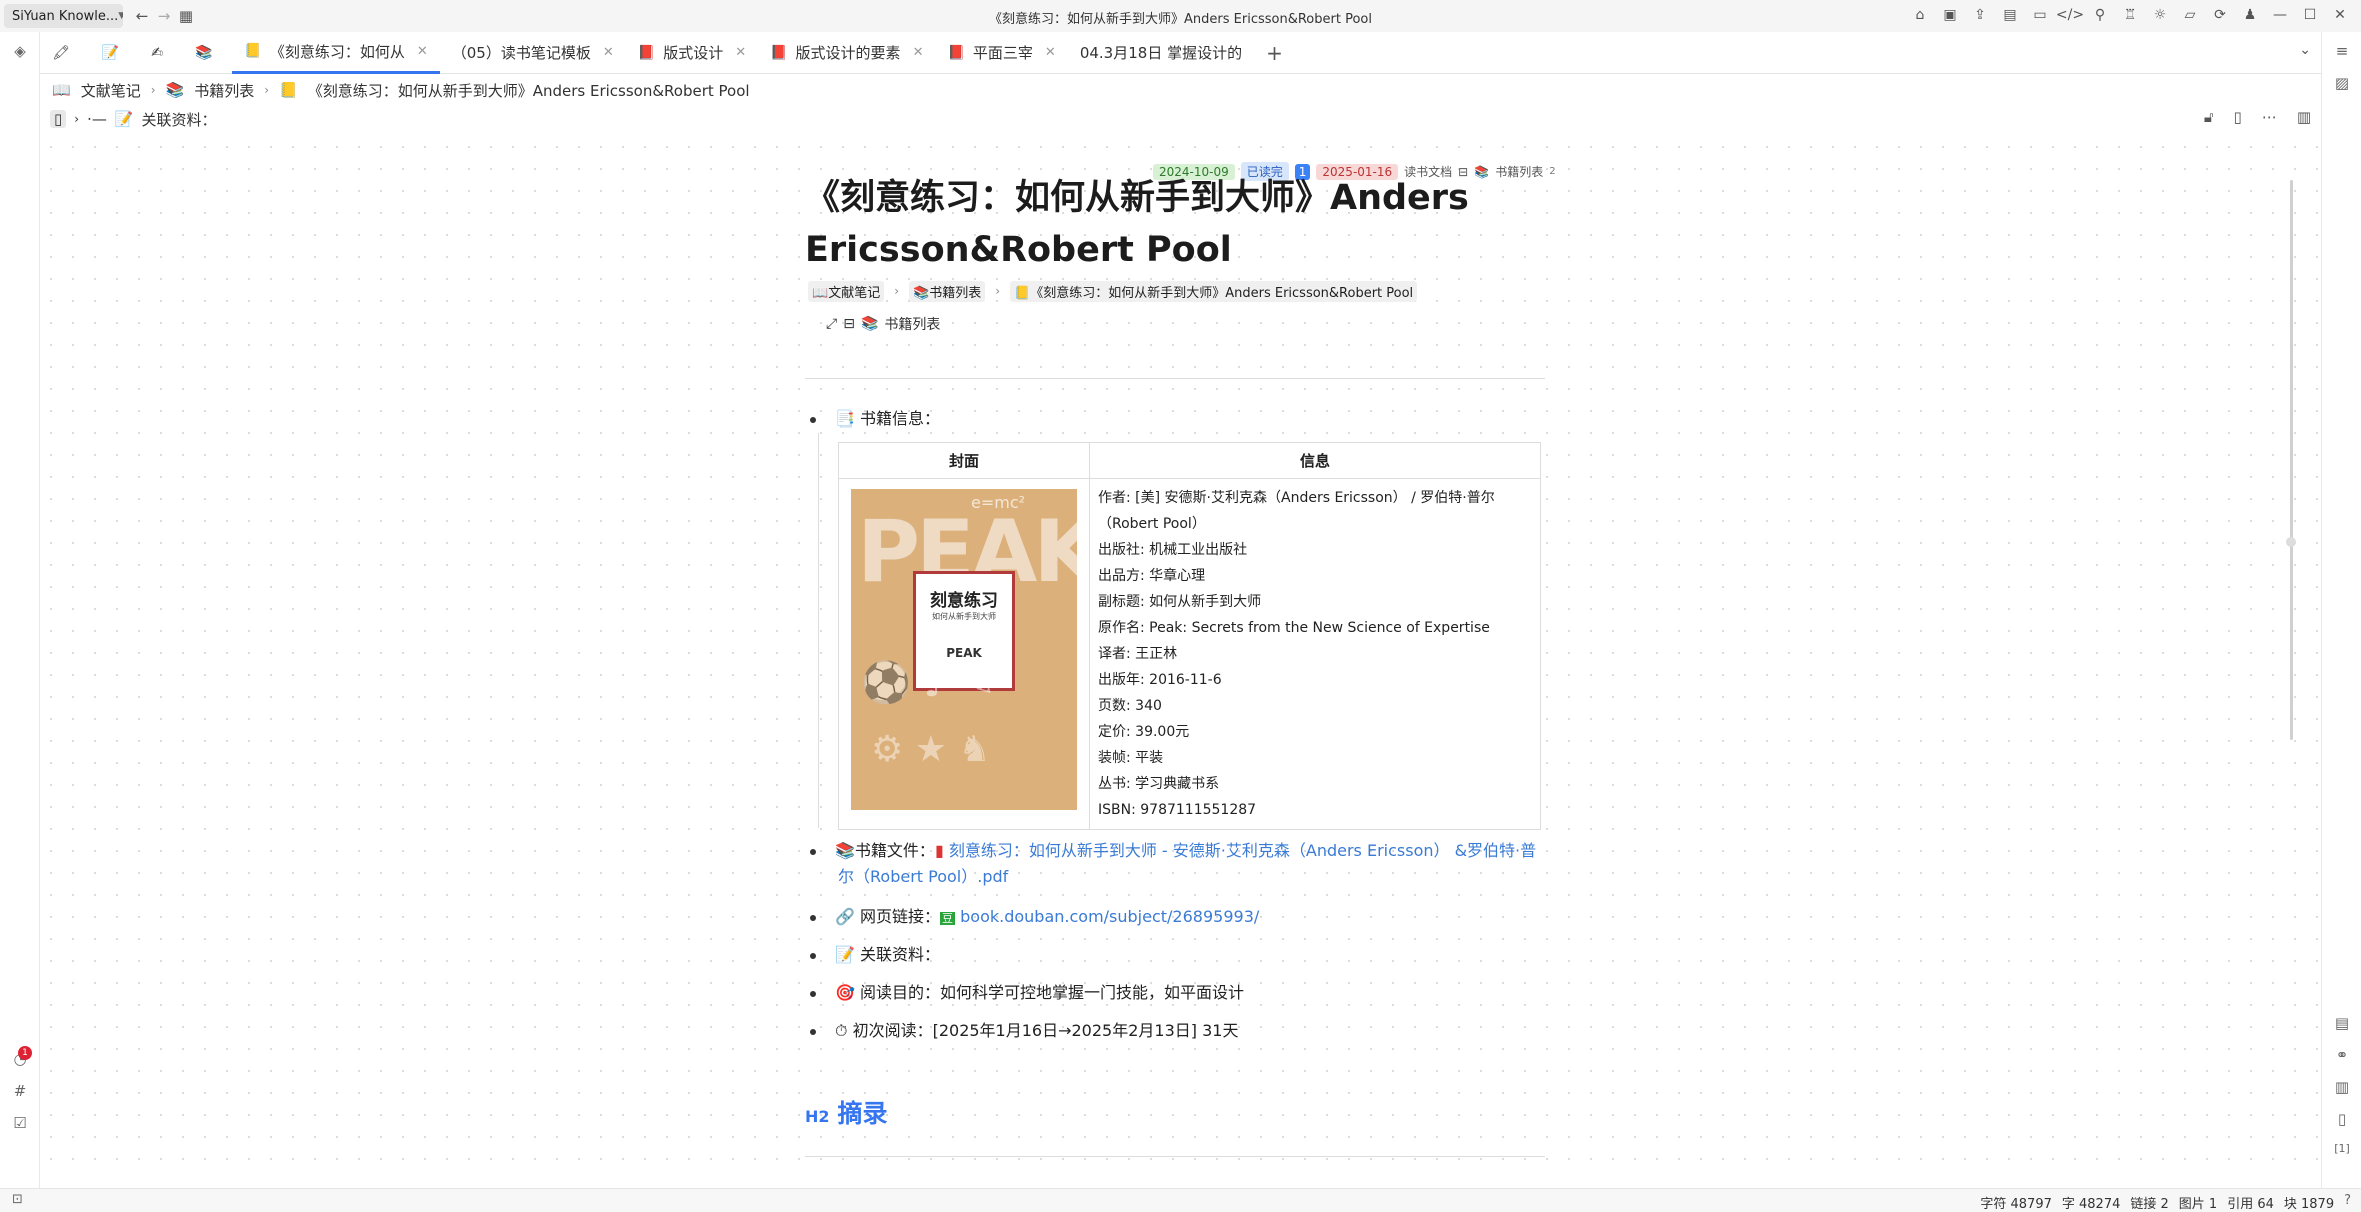 This screenshot has width=2361, height=1212. Describe the element at coordinates (114, 53) in the screenshot. I see `tab-pinned-2: 📝` at that location.